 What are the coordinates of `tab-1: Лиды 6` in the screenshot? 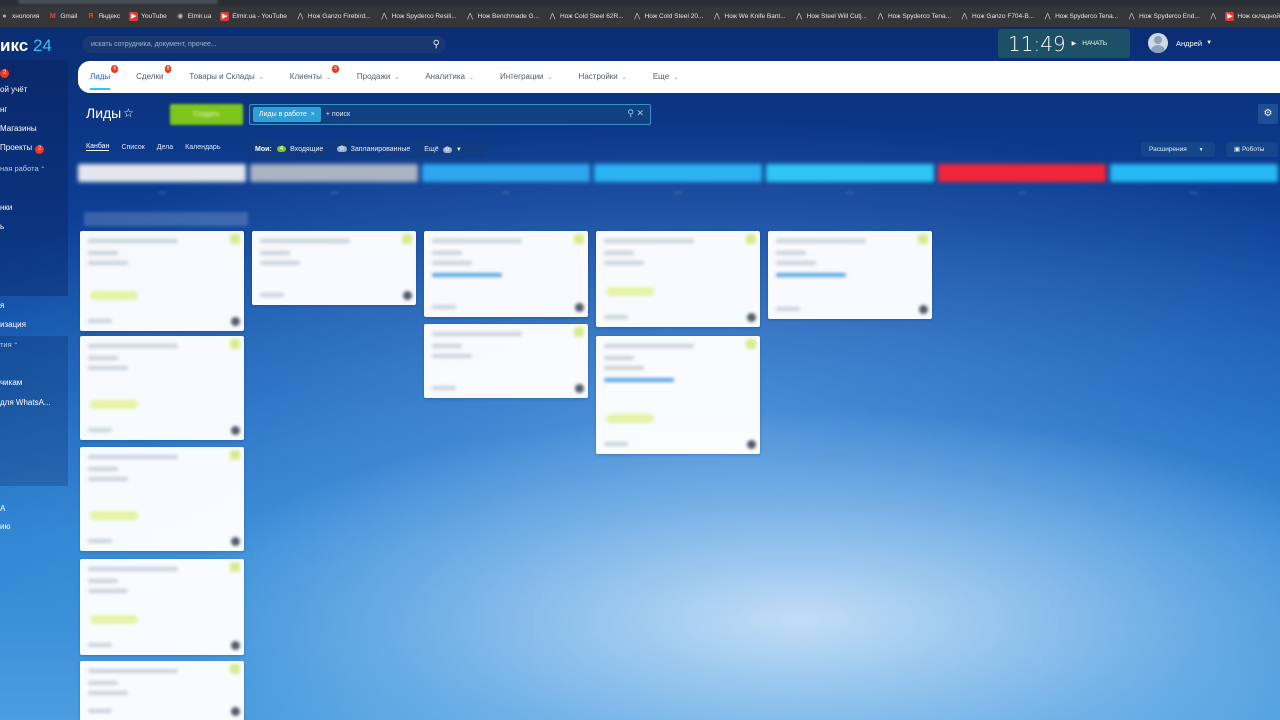 It's located at (104, 77).